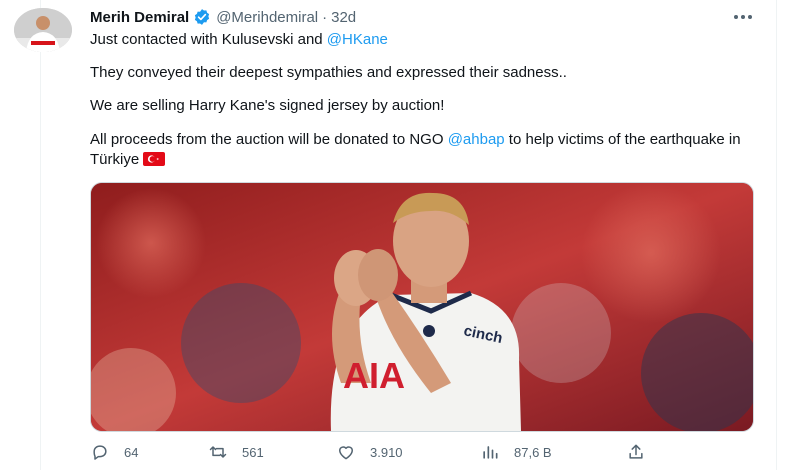 The height and width of the screenshot is (470, 792). I want to click on like-button: 3.910, so click(369, 452).